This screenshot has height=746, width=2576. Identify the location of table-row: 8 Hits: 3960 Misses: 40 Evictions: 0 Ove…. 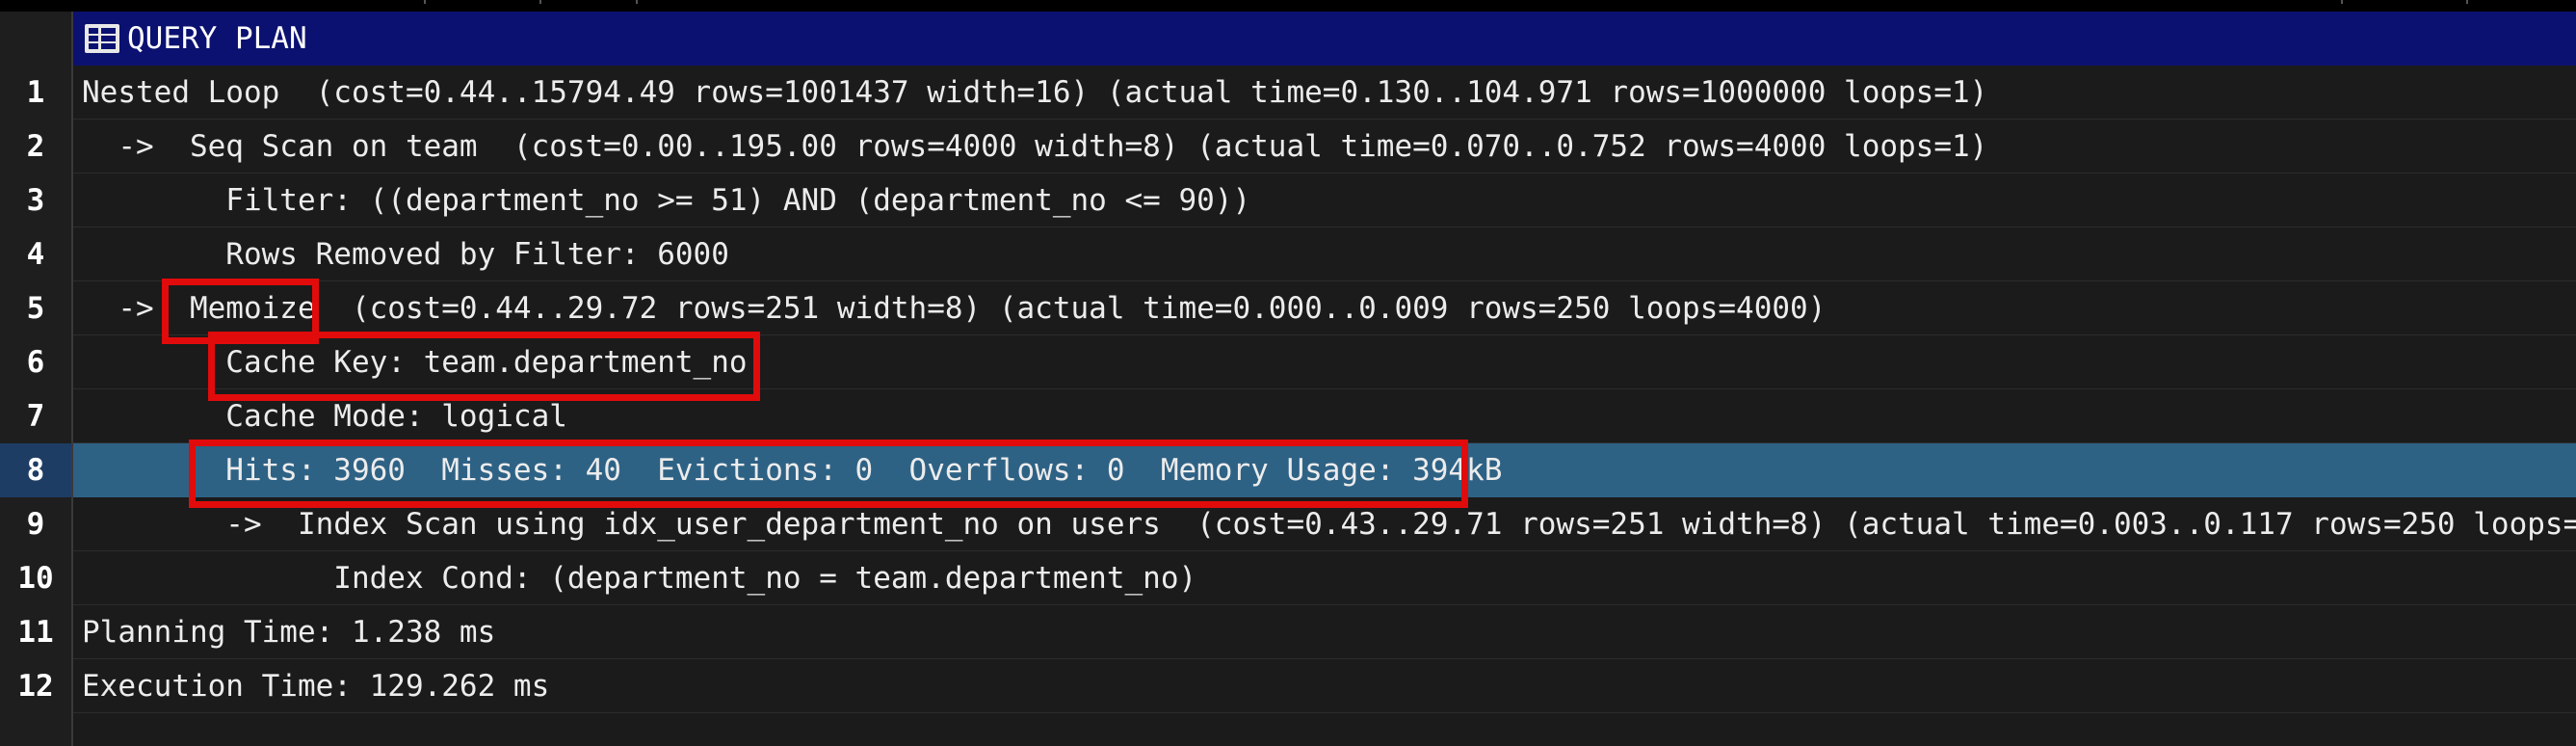
(1288, 470).